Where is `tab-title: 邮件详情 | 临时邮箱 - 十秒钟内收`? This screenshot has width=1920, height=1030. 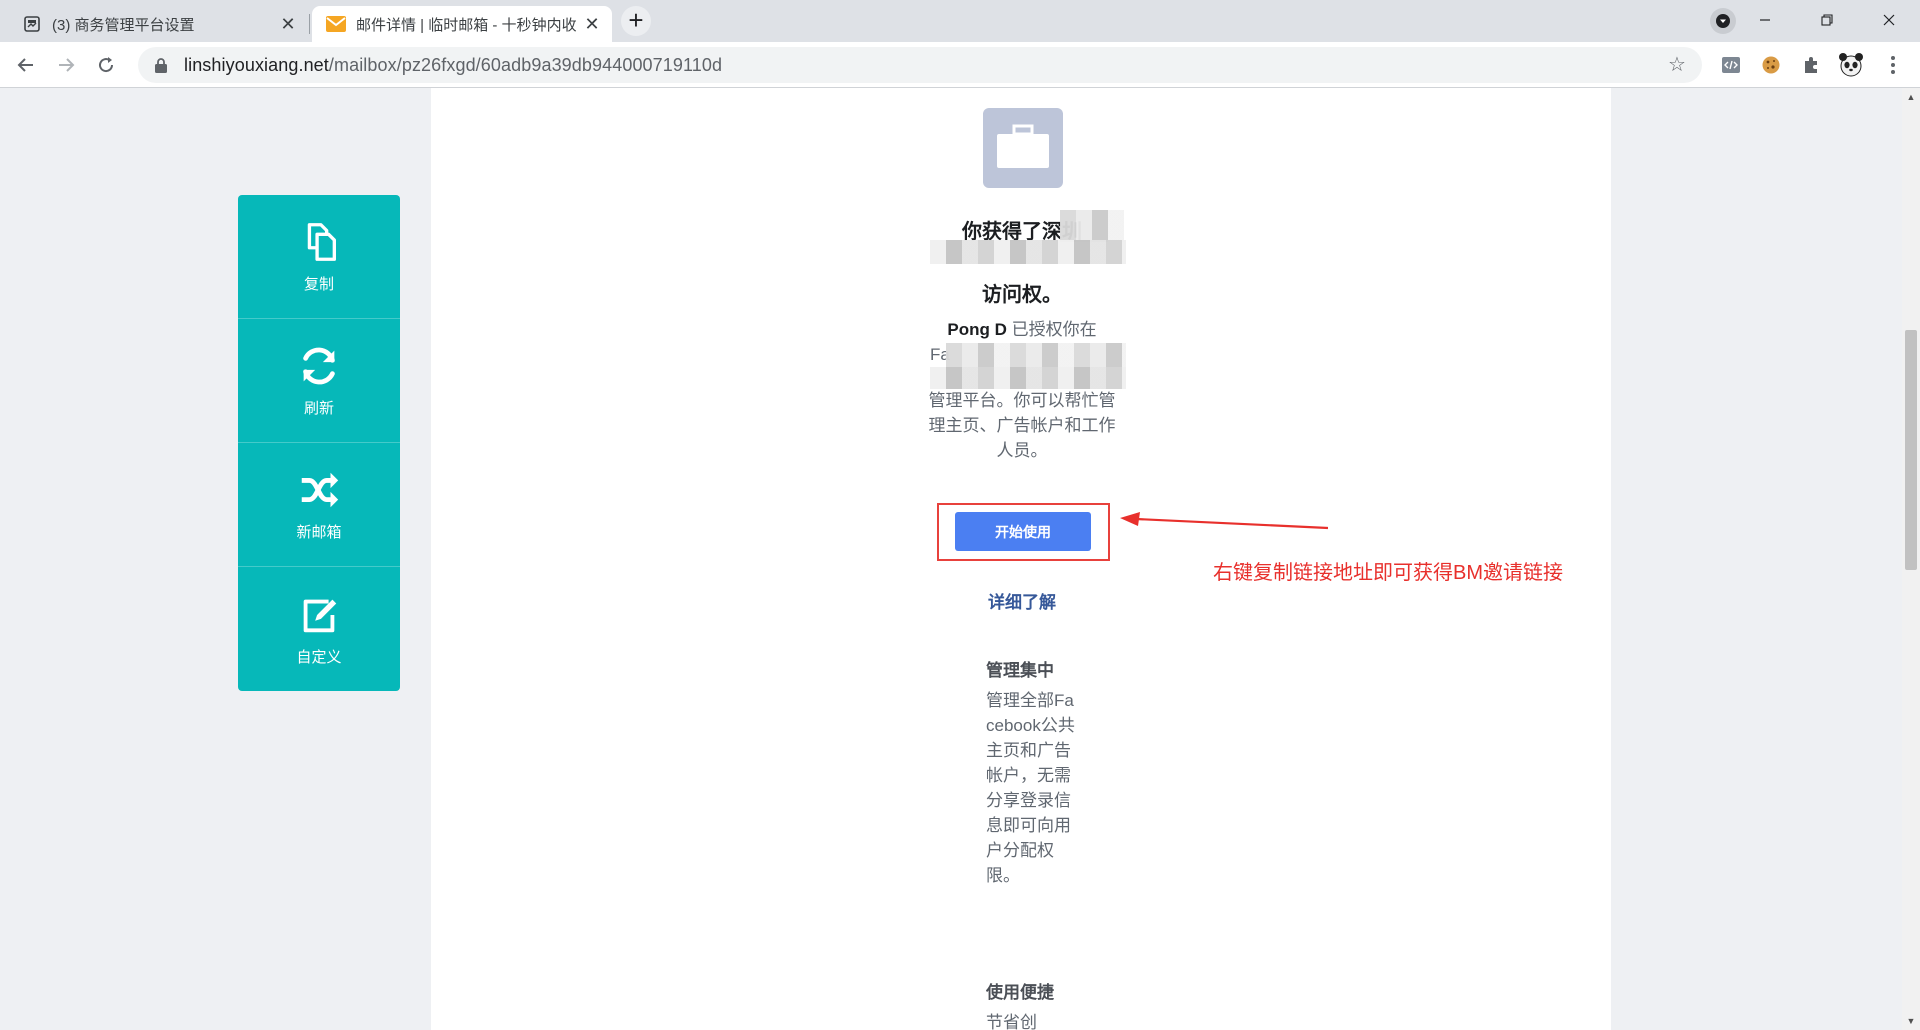 tab-title: 邮件详情 | 临时邮箱 - 十秒钟内收 is located at coordinates (466, 25).